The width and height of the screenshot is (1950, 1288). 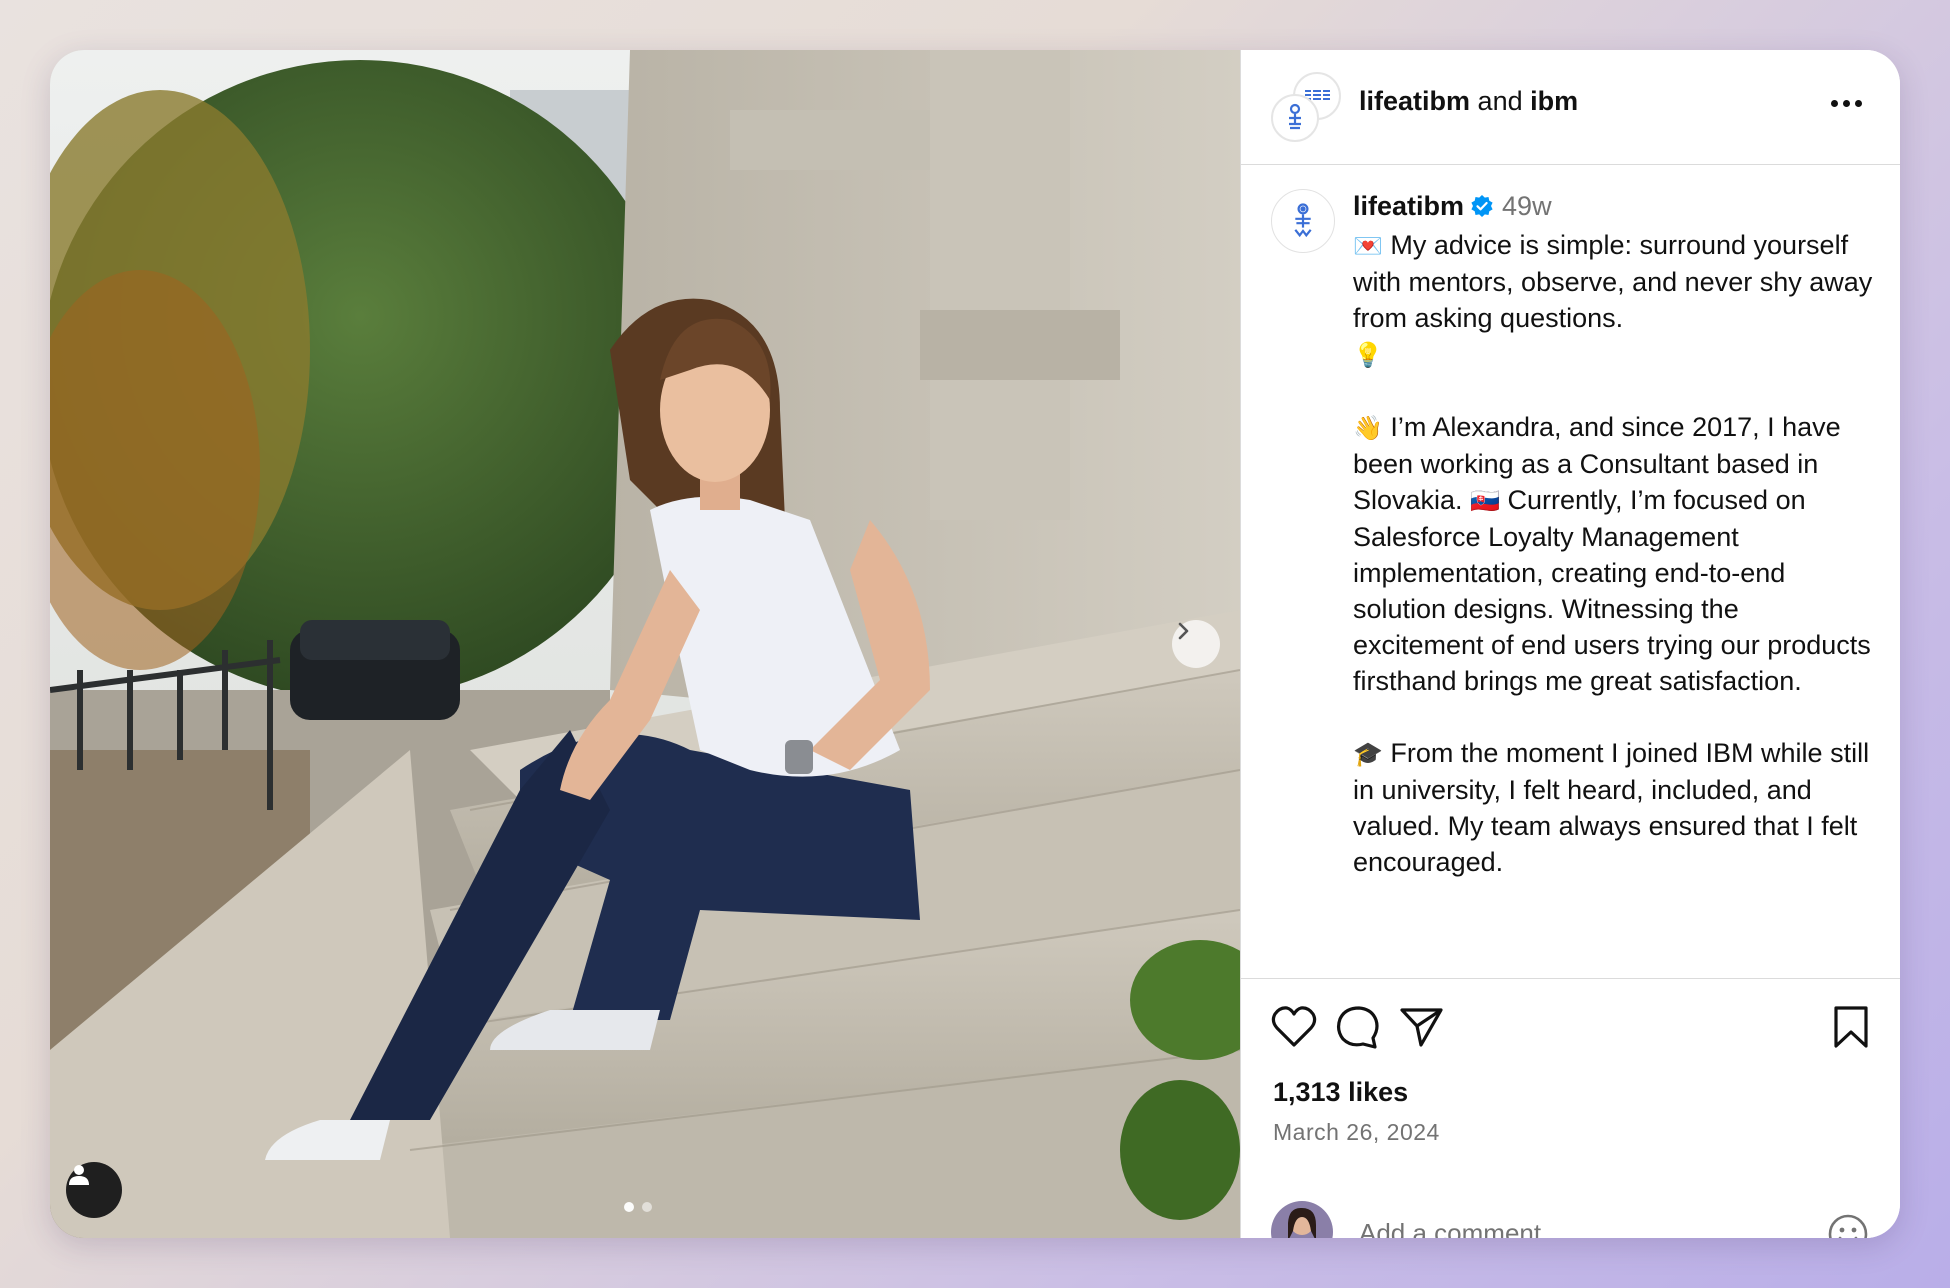 I want to click on user-tag-icon, so click(x=79, y=1175).